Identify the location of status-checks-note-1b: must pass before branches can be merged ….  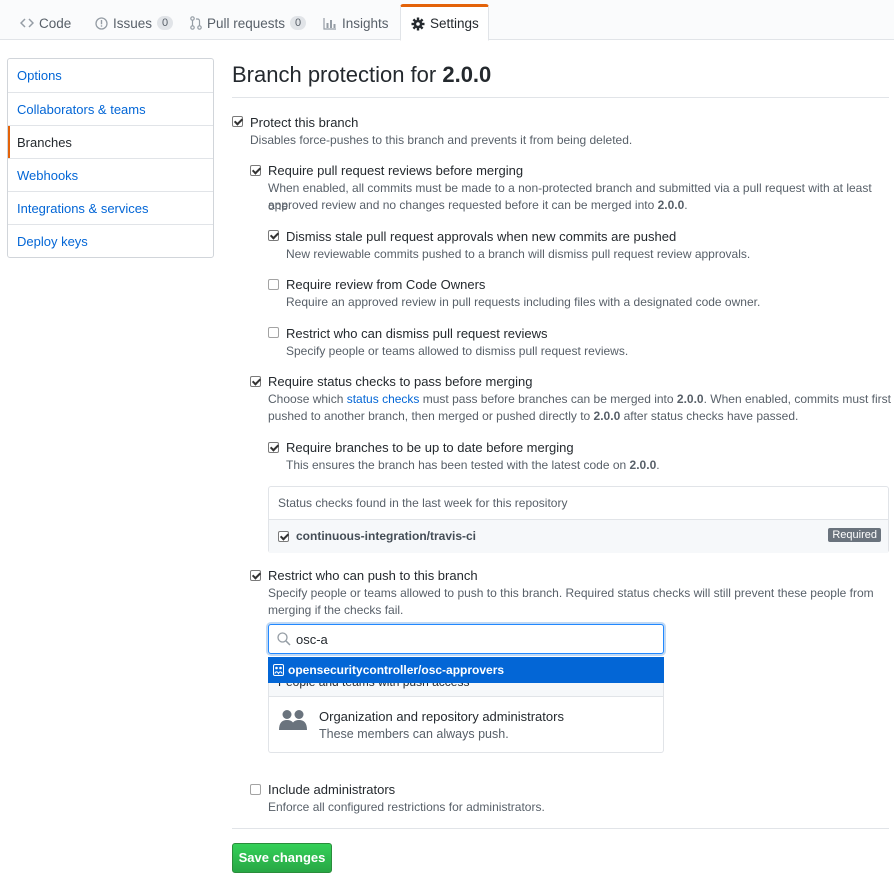
(548, 399).